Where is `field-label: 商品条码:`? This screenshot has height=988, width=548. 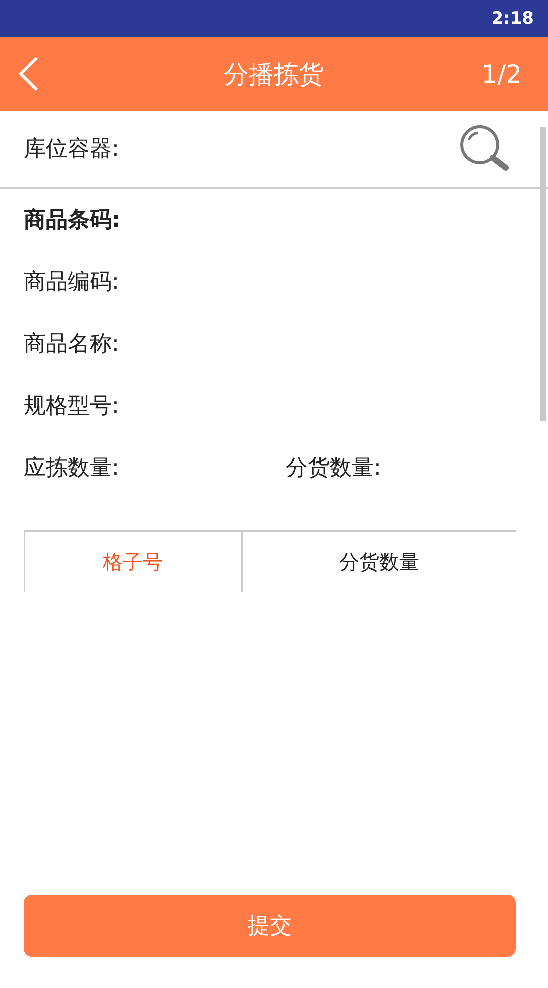 field-label: 商品条码: is located at coordinates (72, 221).